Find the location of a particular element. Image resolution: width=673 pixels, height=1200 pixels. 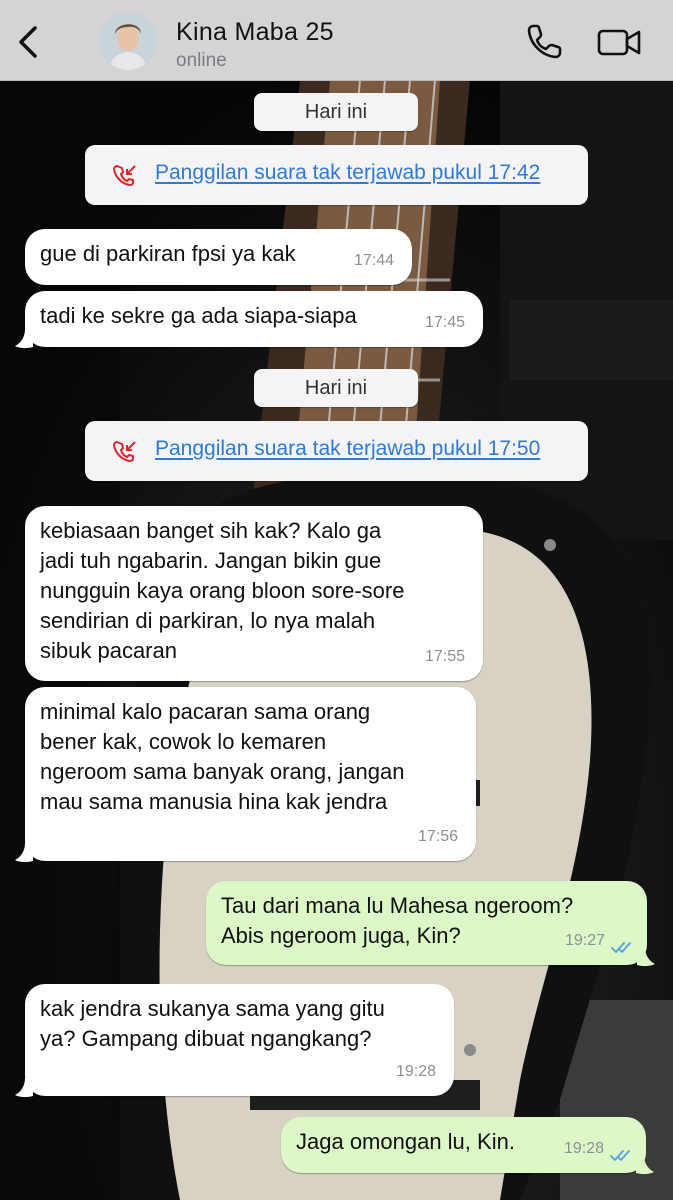

missed-call-text: Panggilan suara tak terjawab pukul 17:50 is located at coordinates (347, 449).